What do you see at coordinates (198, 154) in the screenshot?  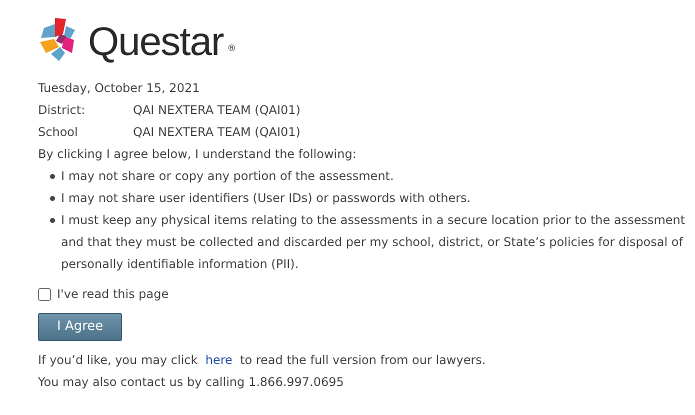 I see `intro-text: By clicking I agree below, I understand the following:` at bounding box center [198, 154].